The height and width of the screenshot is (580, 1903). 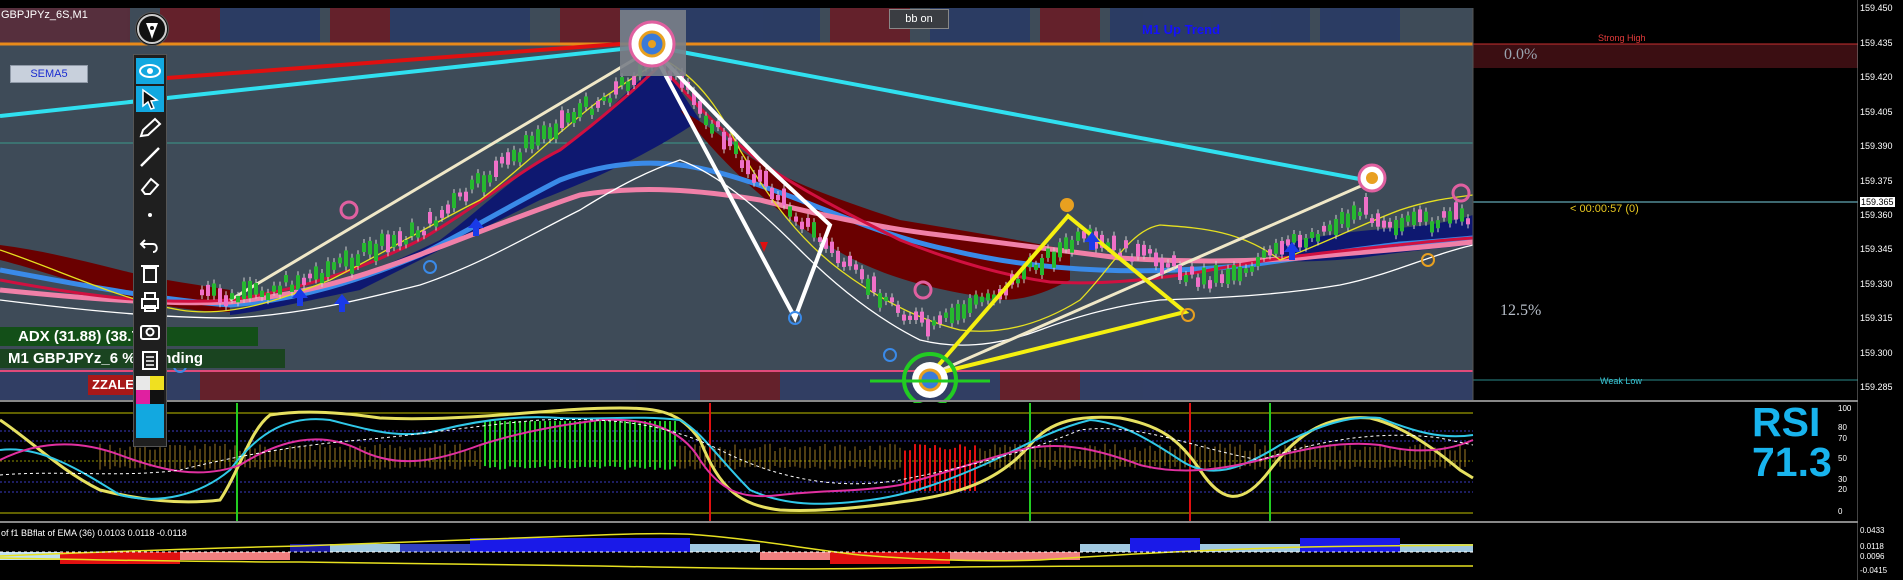 I want to click on clipboard-icon, so click(x=150, y=360).